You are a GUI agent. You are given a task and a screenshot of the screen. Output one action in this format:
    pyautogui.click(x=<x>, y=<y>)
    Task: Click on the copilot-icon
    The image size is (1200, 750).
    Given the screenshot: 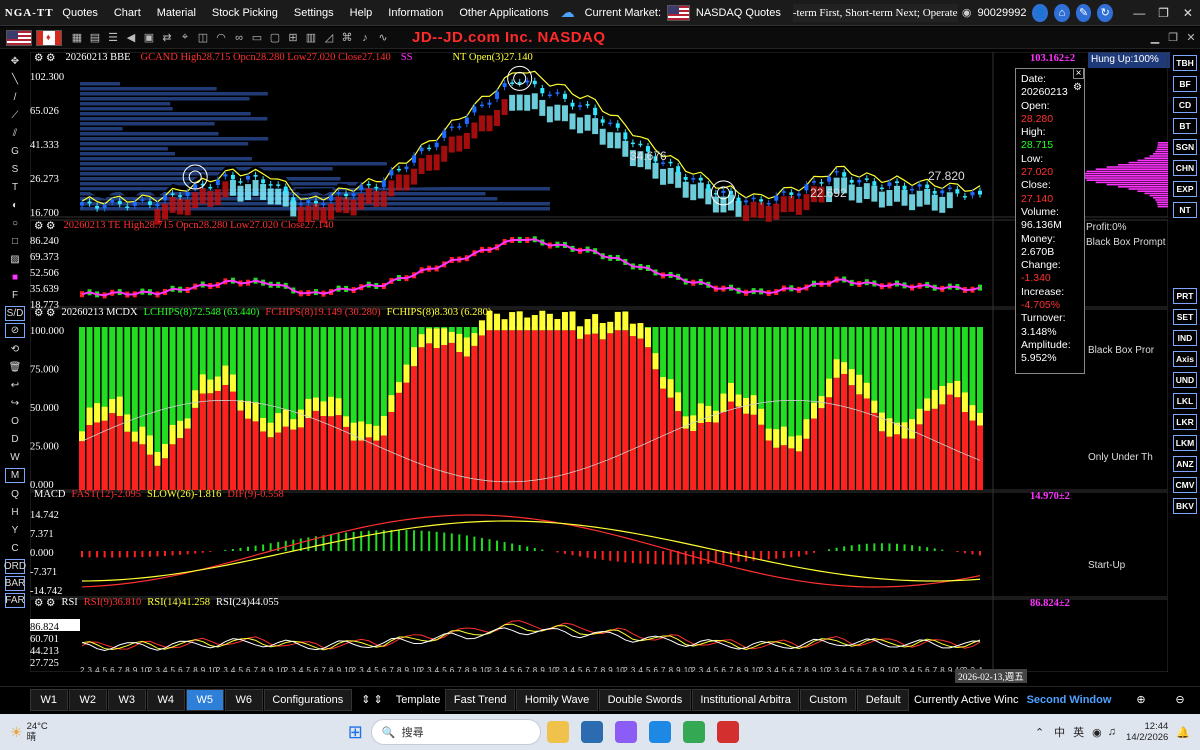 What is the action you would take?
    pyautogui.click(x=625, y=732)
    